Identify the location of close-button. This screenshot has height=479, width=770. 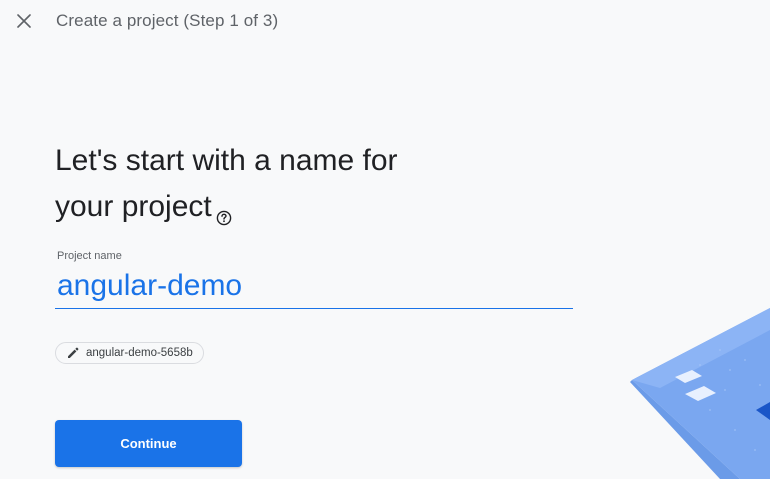
(24, 21).